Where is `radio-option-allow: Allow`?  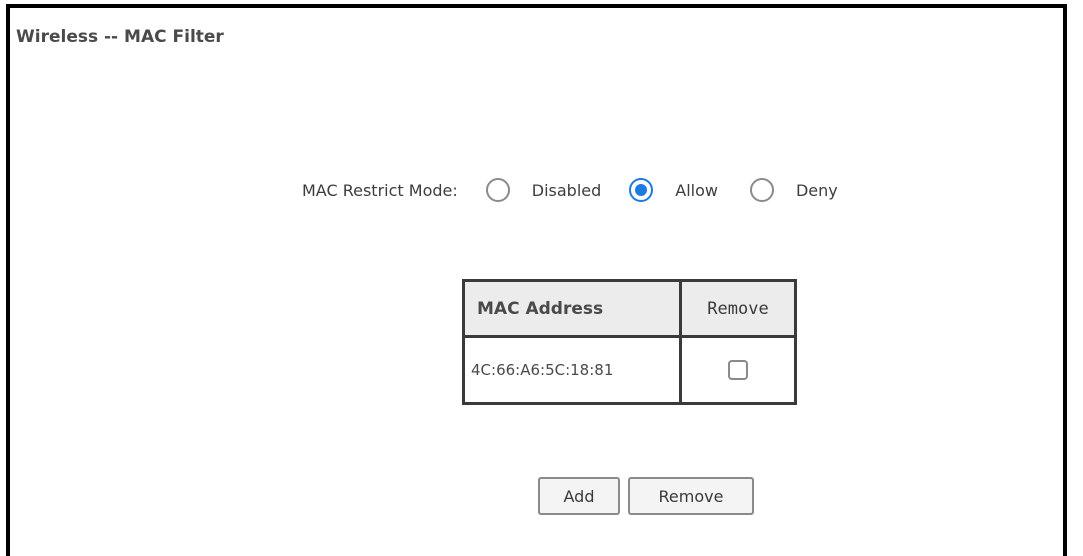
radio-option-allow: Allow is located at coordinates (689, 190).